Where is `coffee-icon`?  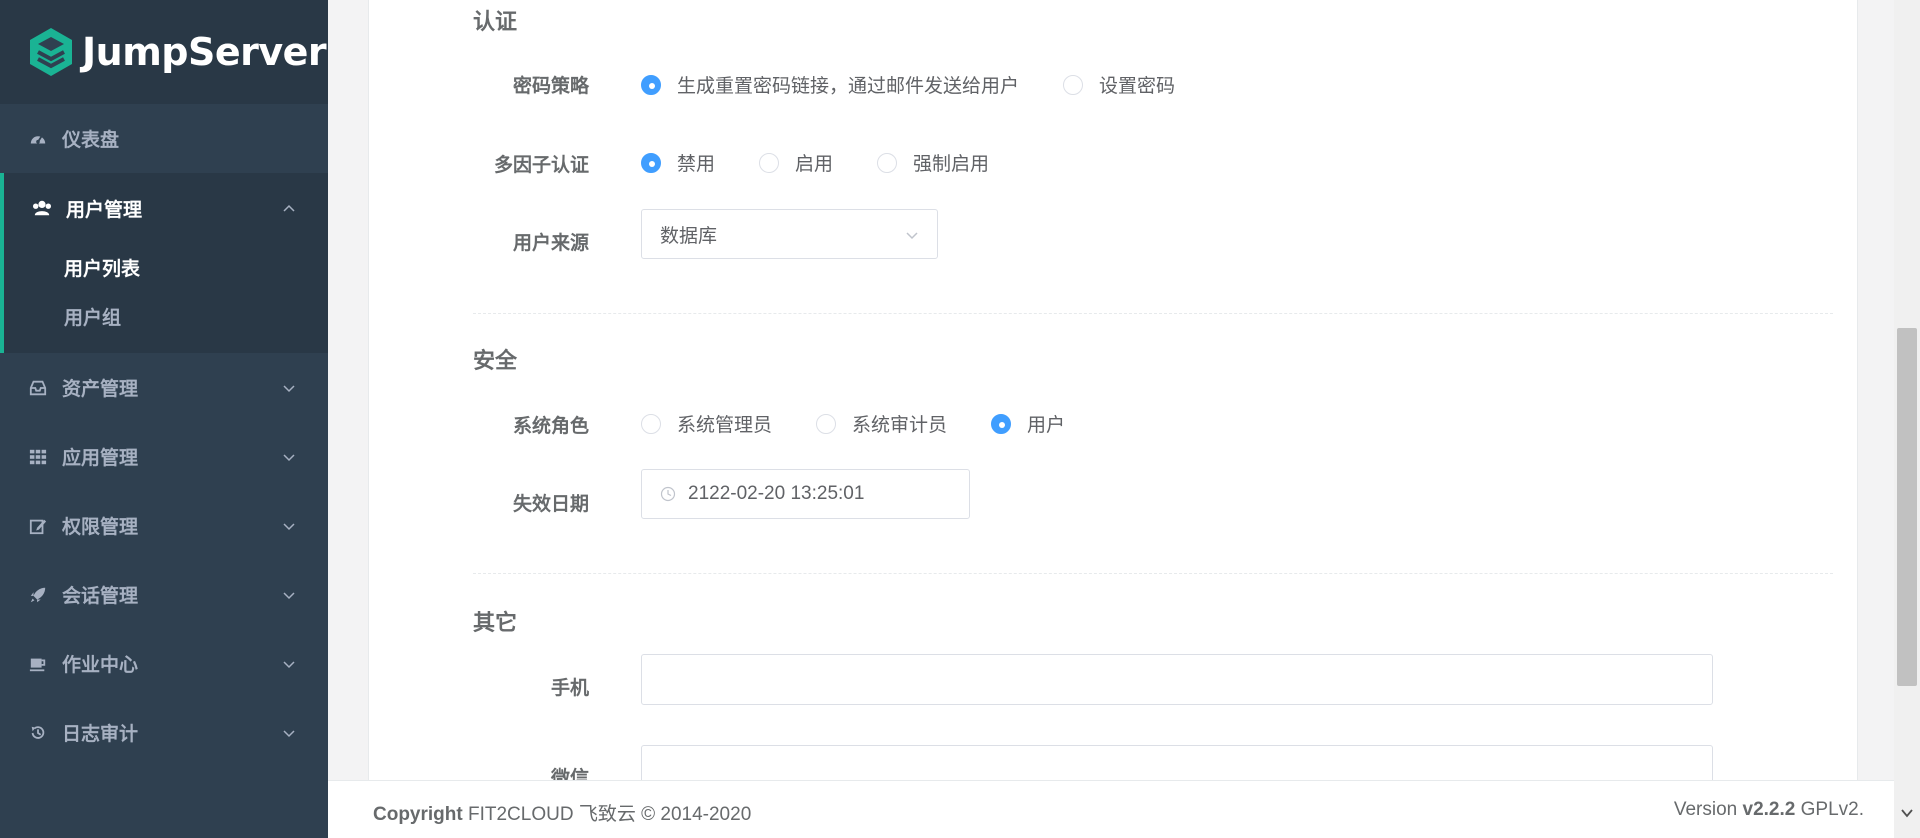
coffee-icon is located at coordinates (38, 664).